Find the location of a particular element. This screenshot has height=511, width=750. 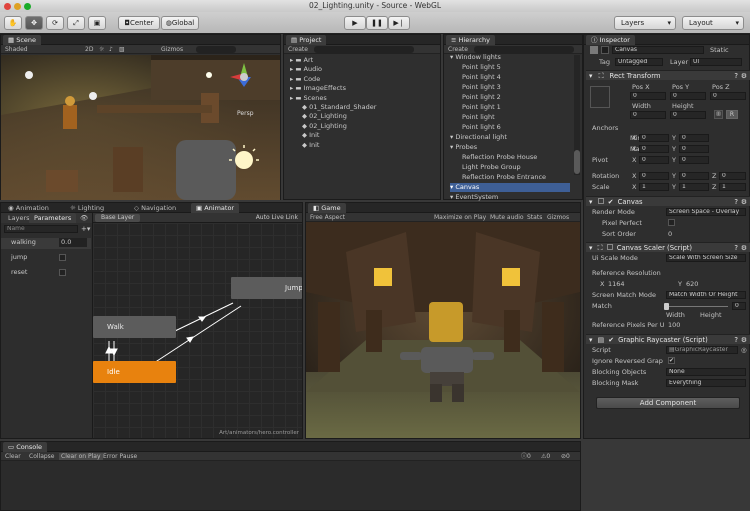

rect-tool-button: ▣ is located at coordinates (97, 23).